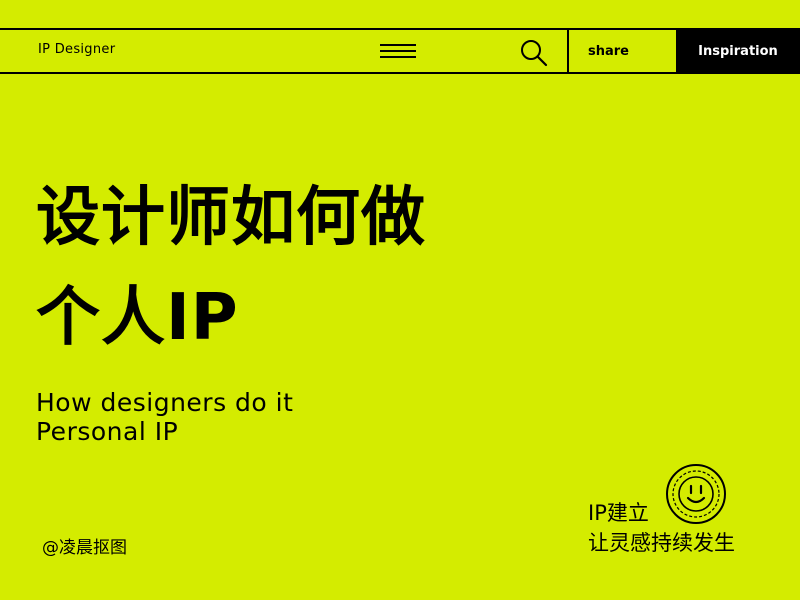 Image resolution: width=800 pixels, height=600 pixels. I want to click on inspiration-tab: Inspiration, so click(738, 52).